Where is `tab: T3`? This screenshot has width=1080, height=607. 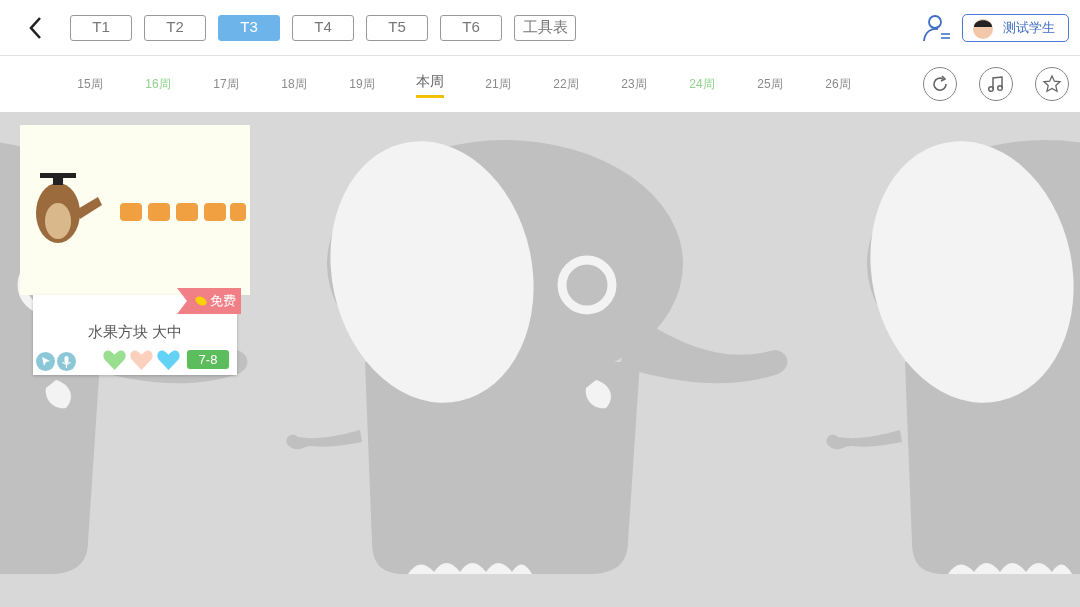
tab: T3 is located at coordinates (249, 27).